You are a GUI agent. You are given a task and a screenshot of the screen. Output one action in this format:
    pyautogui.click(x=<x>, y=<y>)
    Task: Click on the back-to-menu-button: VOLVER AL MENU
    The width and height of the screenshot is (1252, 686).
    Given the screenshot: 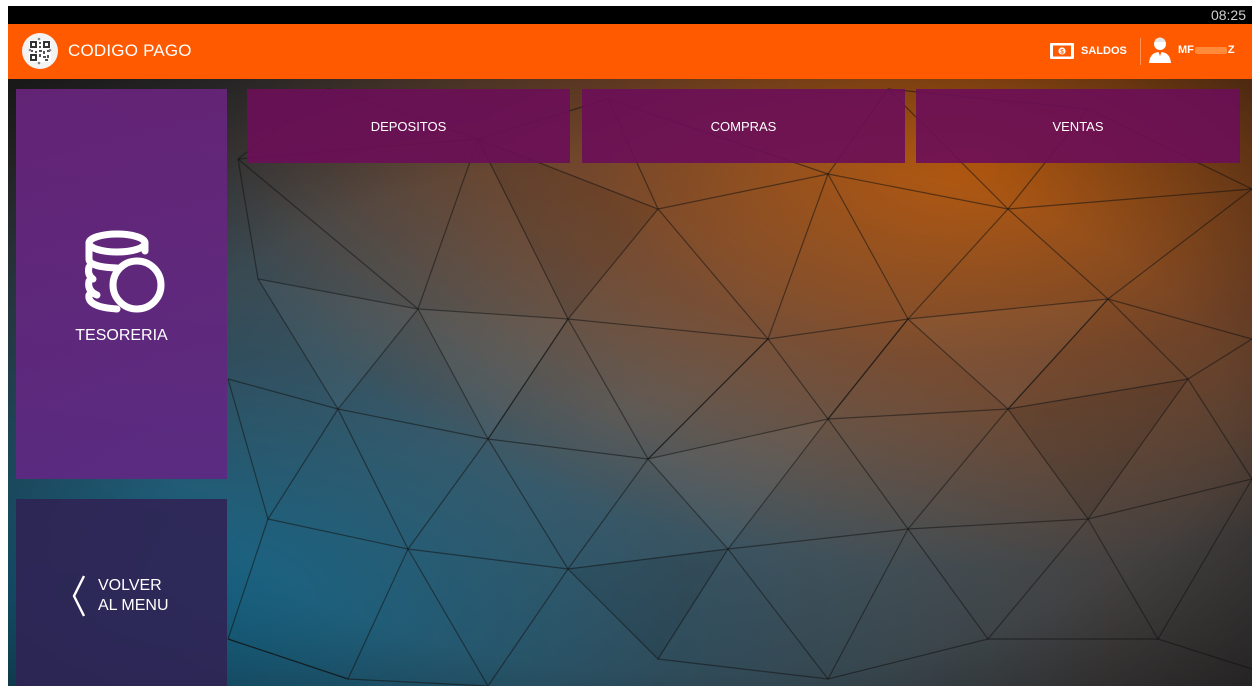 What is the action you would take?
    pyautogui.click(x=121, y=592)
    